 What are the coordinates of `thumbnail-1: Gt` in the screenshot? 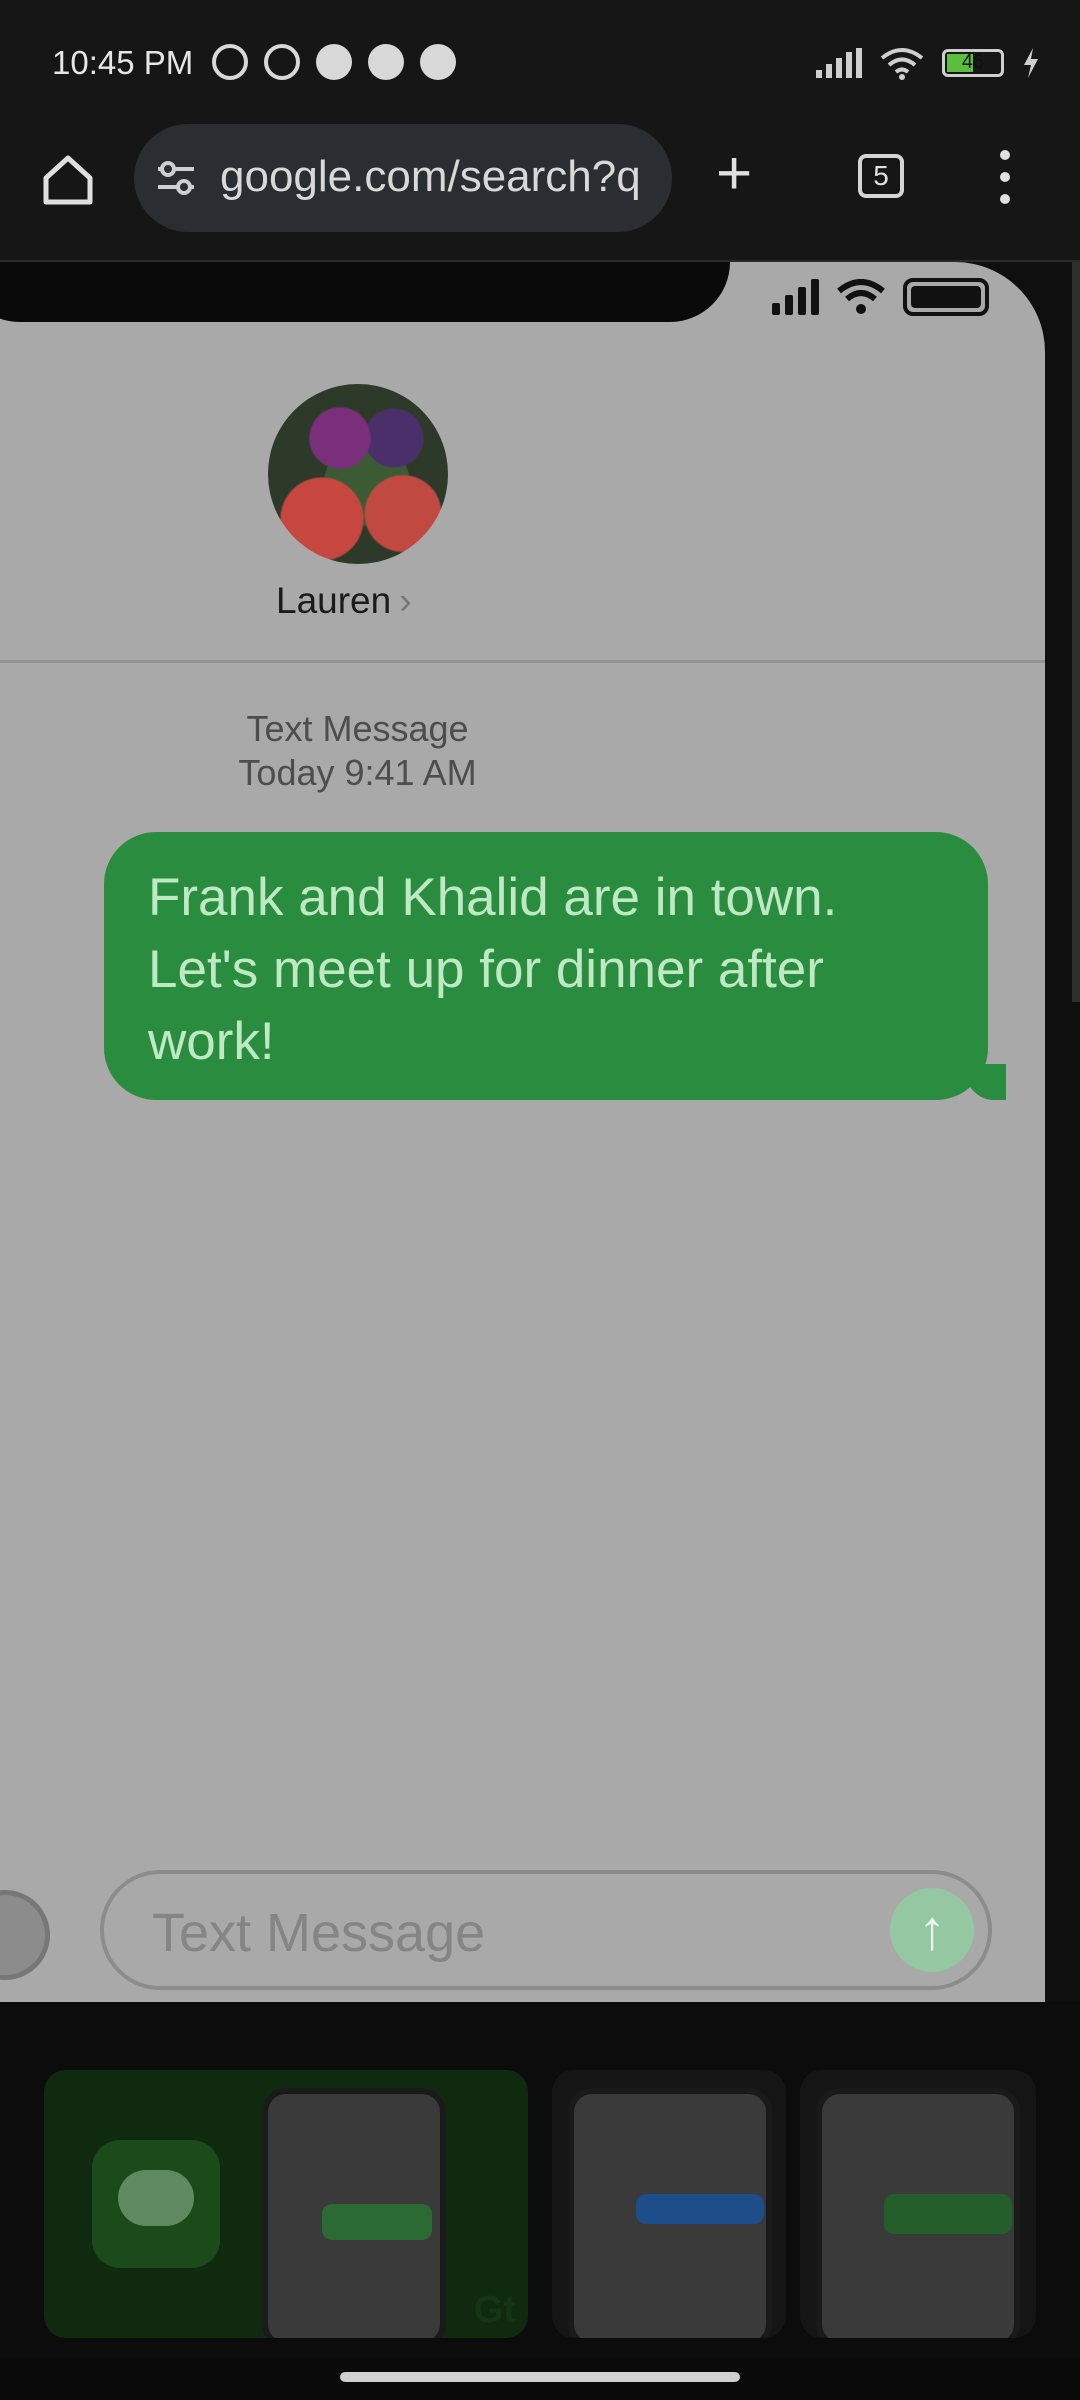 It's located at (286, 2204).